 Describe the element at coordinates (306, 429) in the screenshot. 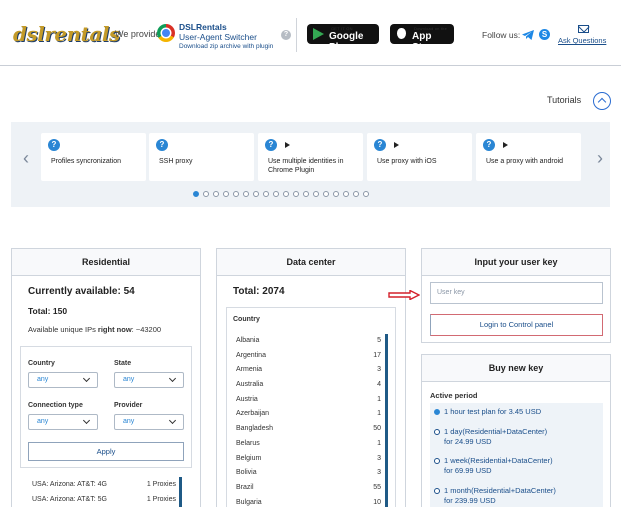

I see `table-row: Bangladesh 50` at that location.